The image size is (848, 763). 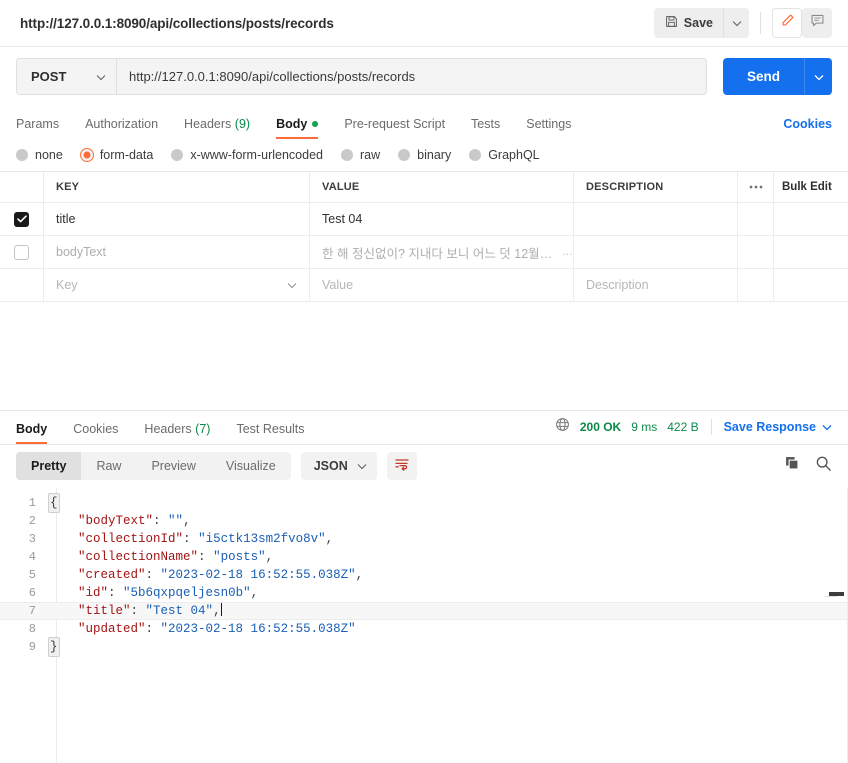 I want to click on response-toolbar: Pretty Raw Preview Visualize JSON, so click(x=424, y=465).